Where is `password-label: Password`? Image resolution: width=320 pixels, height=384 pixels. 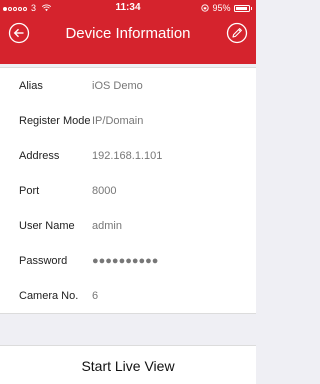
password-label: Password is located at coordinates (43, 260).